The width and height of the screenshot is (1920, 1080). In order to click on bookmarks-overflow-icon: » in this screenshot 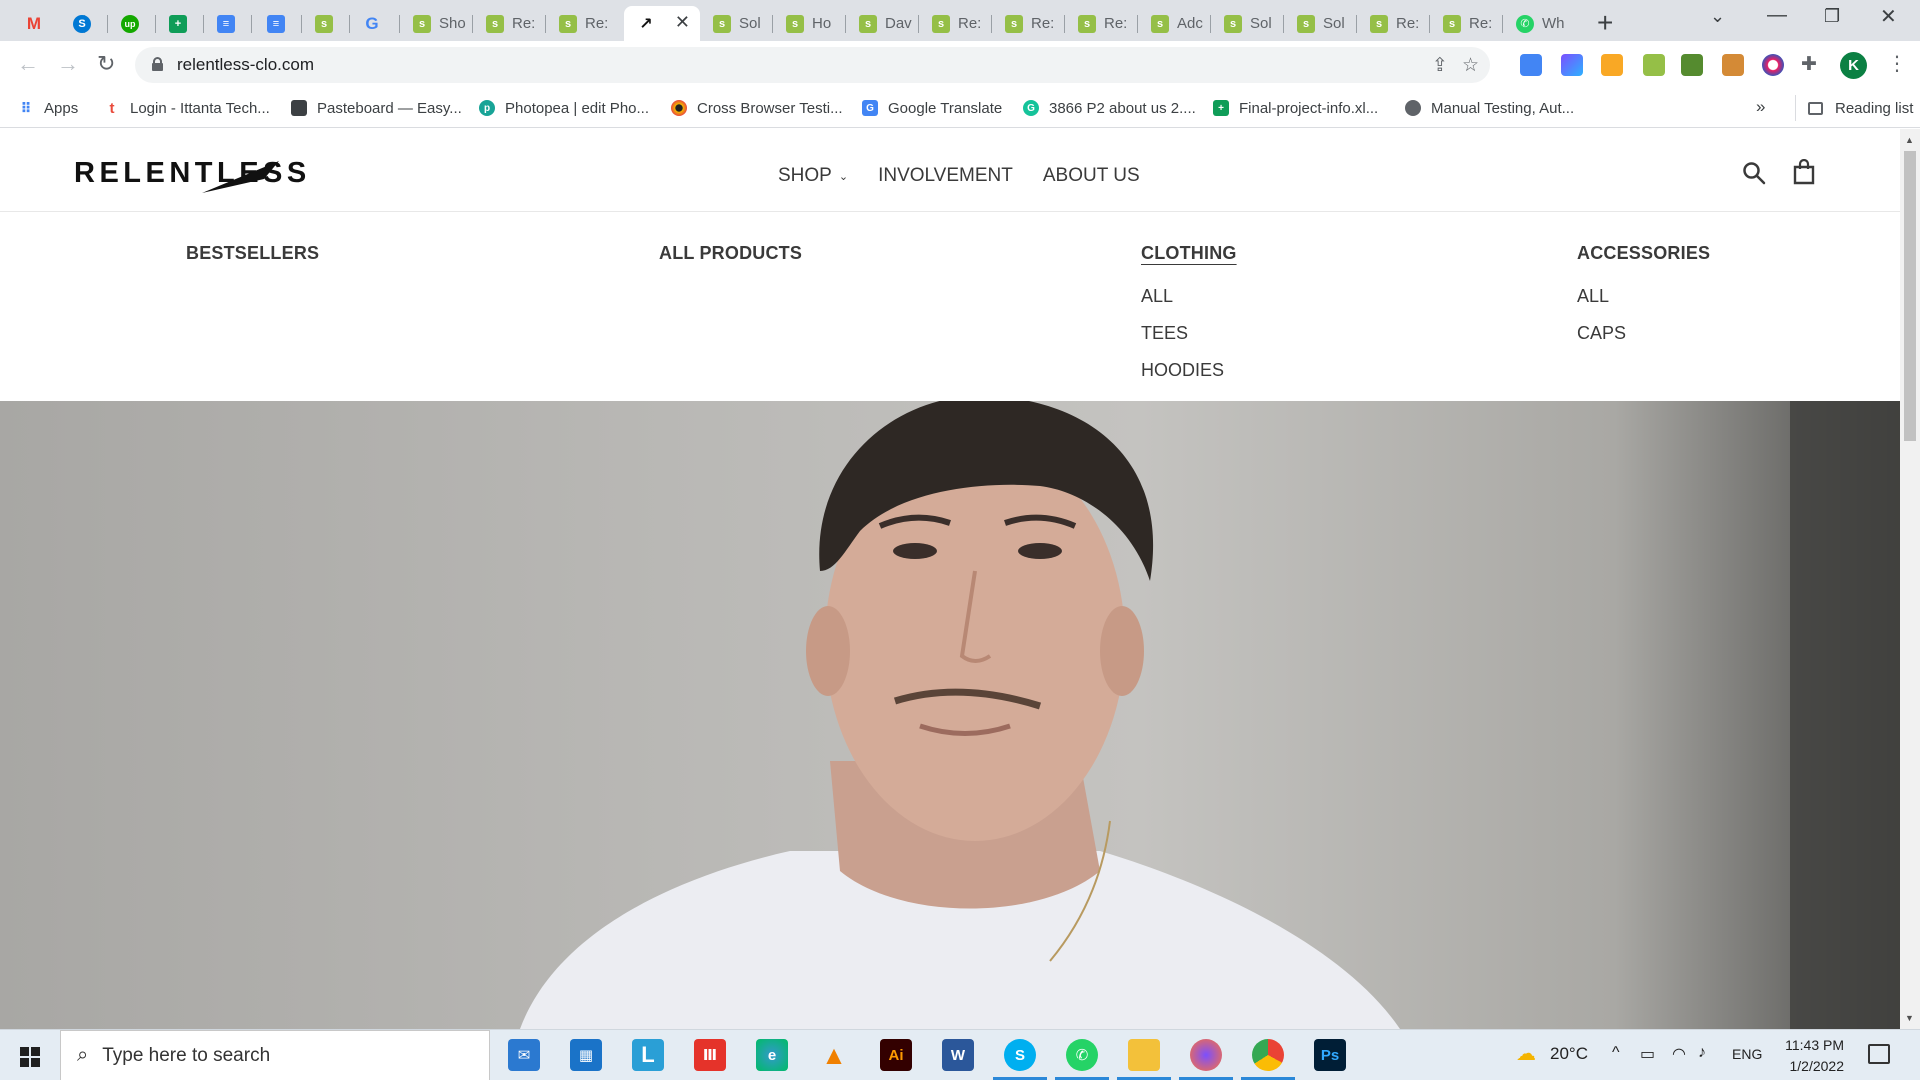, I will do `click(1760, 107)`.